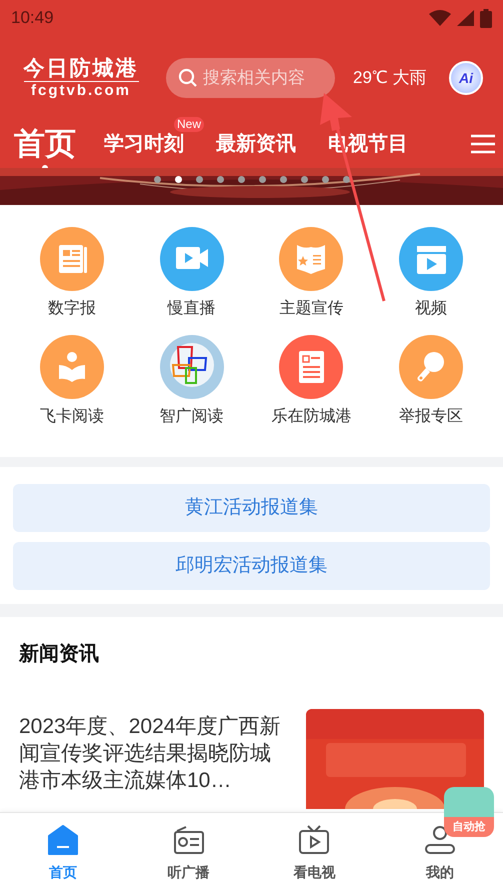  Describe the element at coordinates (486, 18) in the screenshot. I see `battery-icon` at that location.